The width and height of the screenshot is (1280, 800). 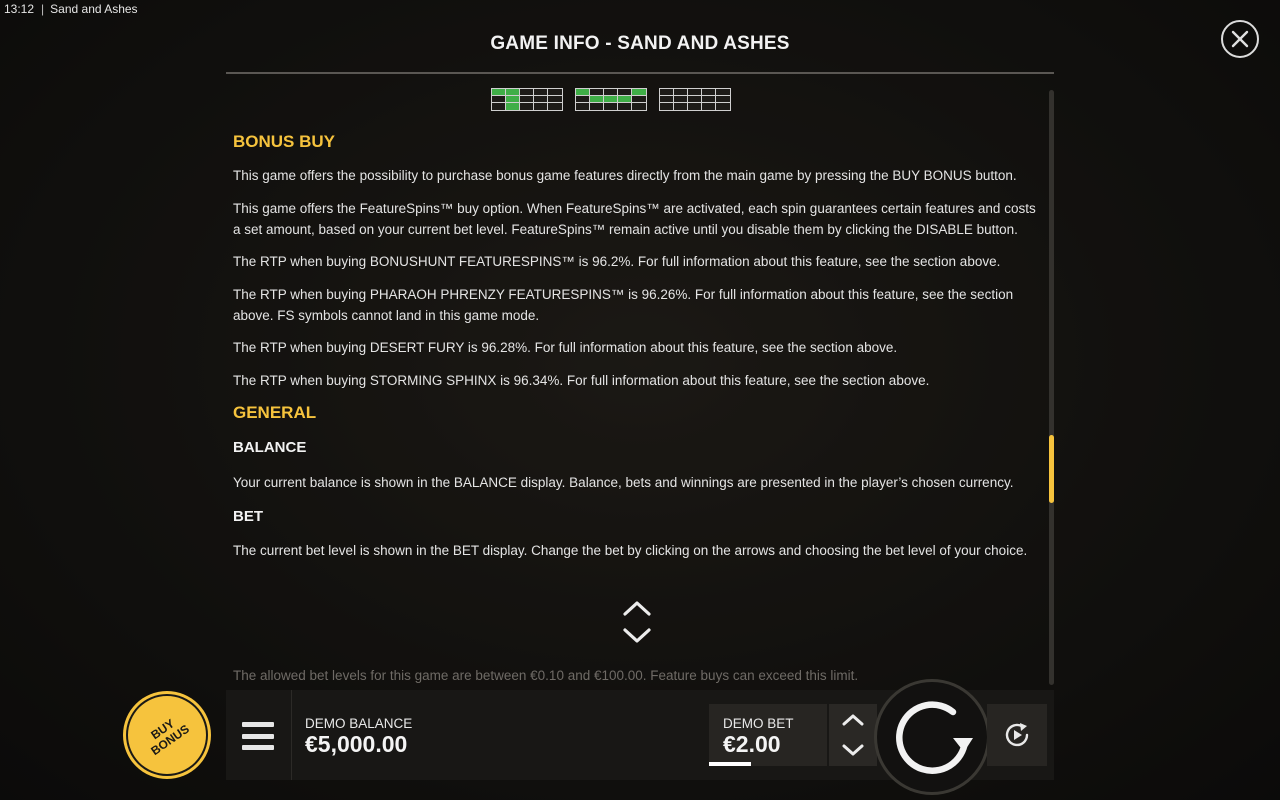 What do you see at coordinates (248, 516) in the screenshot?
I see `bet-heading: BET` at bounding box center [248, 516].